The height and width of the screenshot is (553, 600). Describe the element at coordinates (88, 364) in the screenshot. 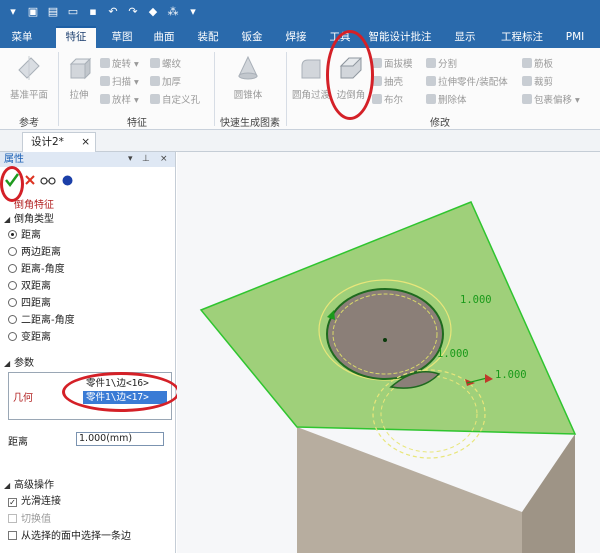

I see `params-section: ◢ 参数` at that location.